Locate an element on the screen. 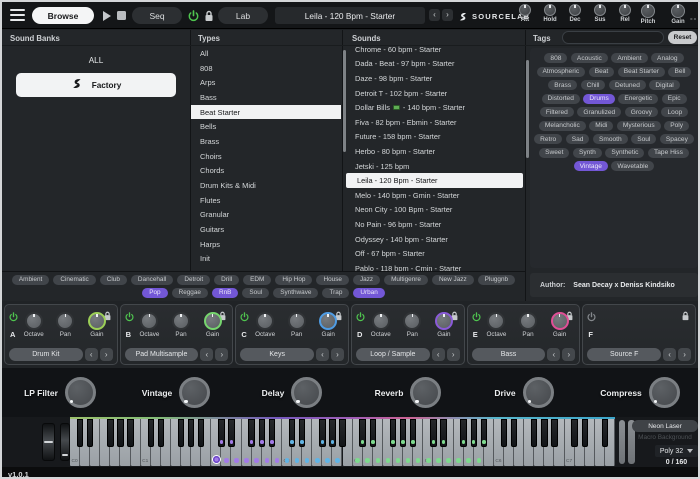 This screenshot has width=700, height=479. genre-tag-drill: Drill is located at coordinates (227, 279).